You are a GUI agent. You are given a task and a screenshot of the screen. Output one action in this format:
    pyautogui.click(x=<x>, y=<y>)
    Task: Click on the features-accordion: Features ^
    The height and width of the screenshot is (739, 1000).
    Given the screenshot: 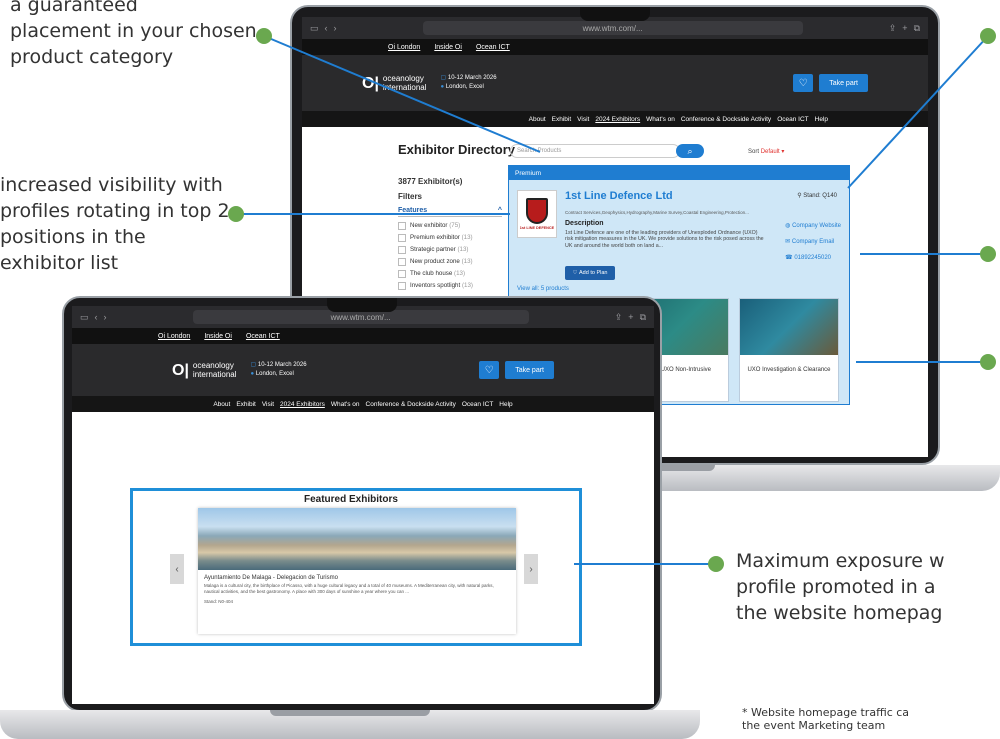 What is the action you would take?
    pyautogui.click(x=450, y=212)
    